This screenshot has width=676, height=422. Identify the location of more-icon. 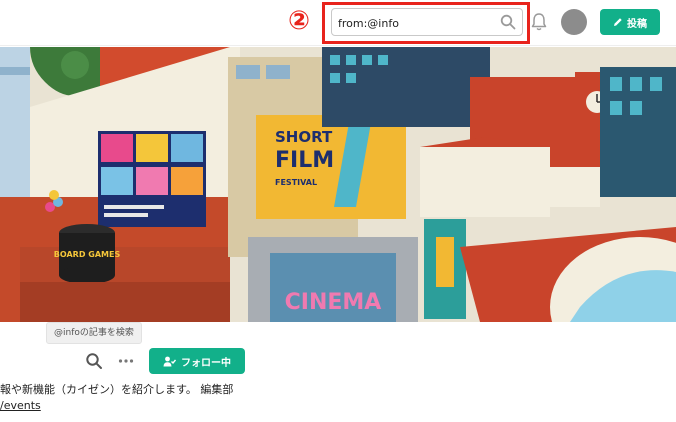
(126, 361).